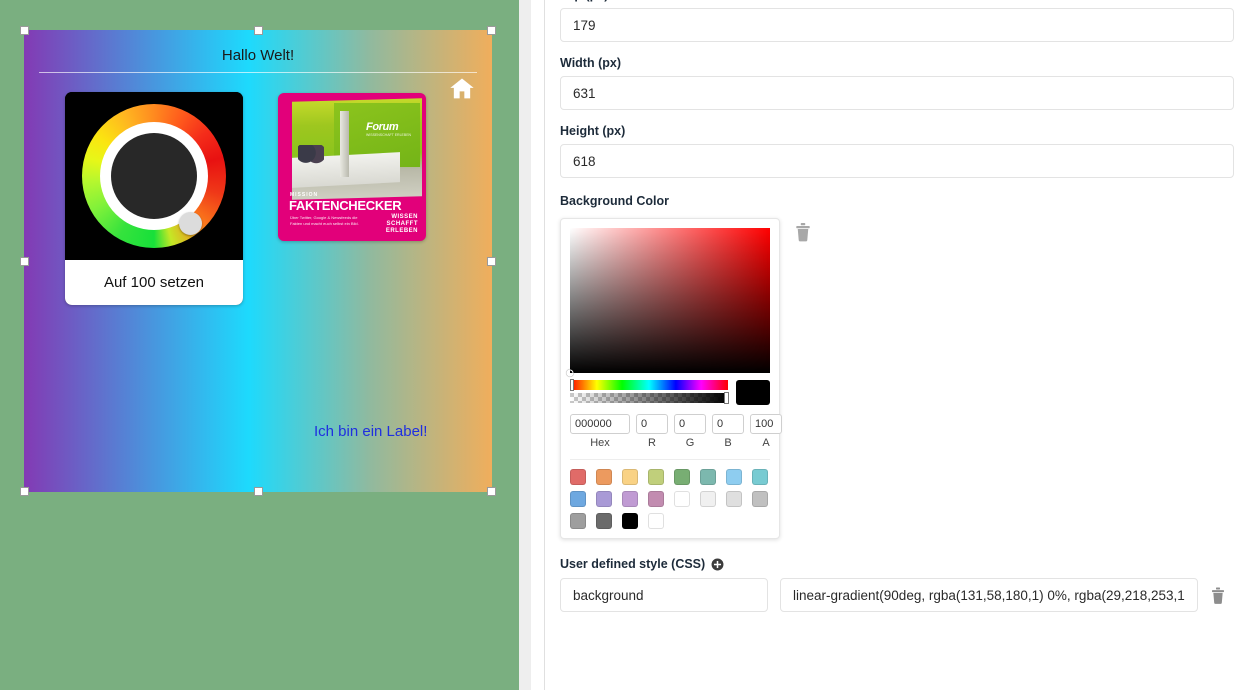 The image size is (1234, 690). Describe the element at coordinates (690, 443) in the screenshot. I see `g-caption: G` at that location.